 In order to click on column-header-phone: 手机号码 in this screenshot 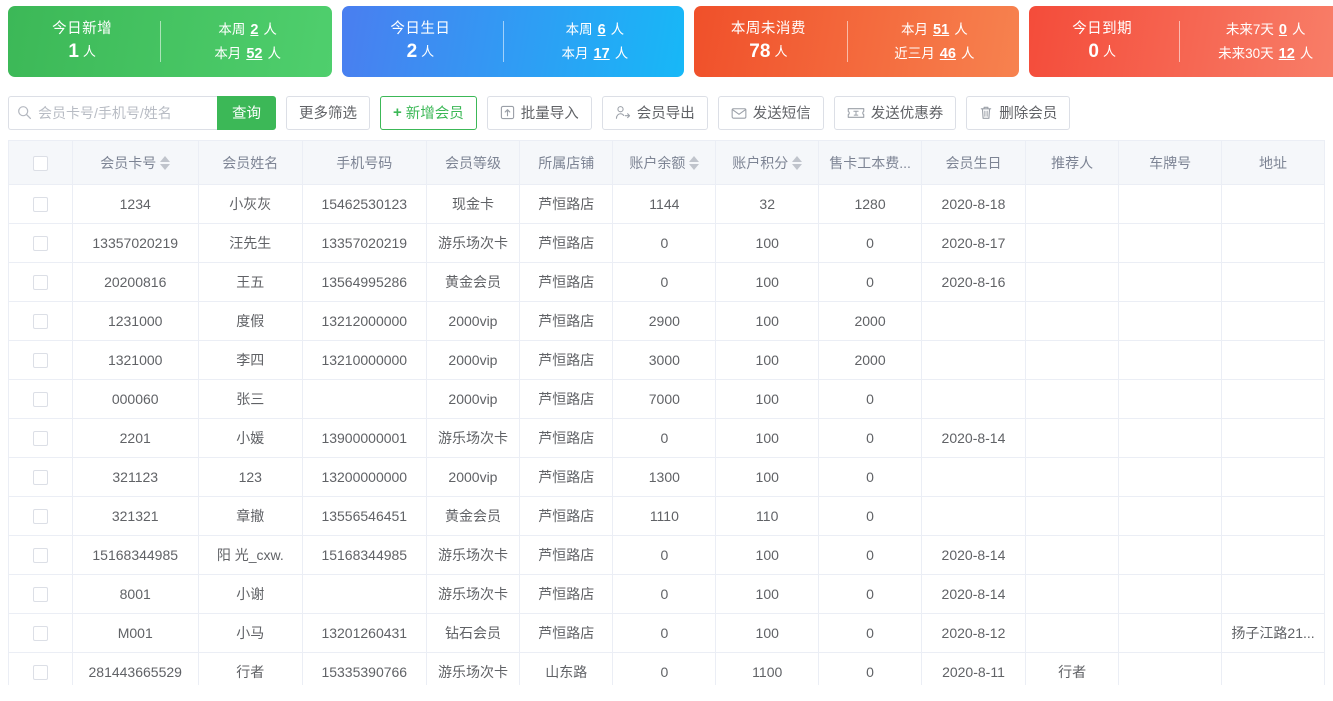, I will do `click(364, 162)`.